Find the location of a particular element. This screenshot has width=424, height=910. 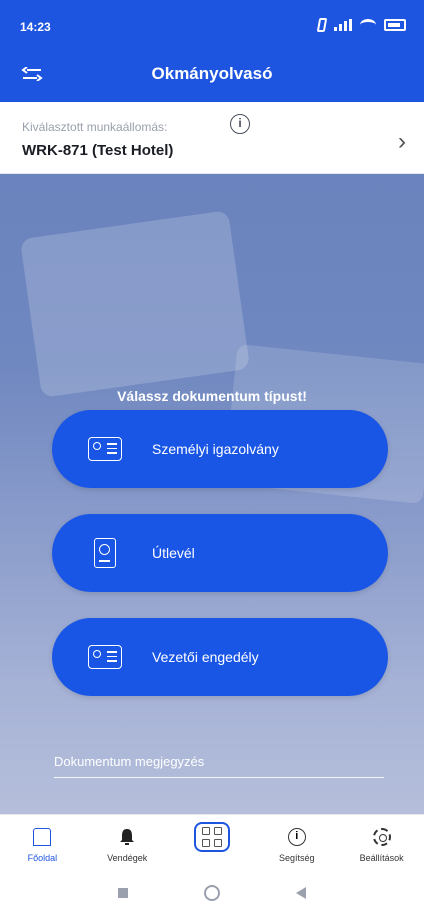

nav-label-home: Főoldal is located at coordinates (42, 858).